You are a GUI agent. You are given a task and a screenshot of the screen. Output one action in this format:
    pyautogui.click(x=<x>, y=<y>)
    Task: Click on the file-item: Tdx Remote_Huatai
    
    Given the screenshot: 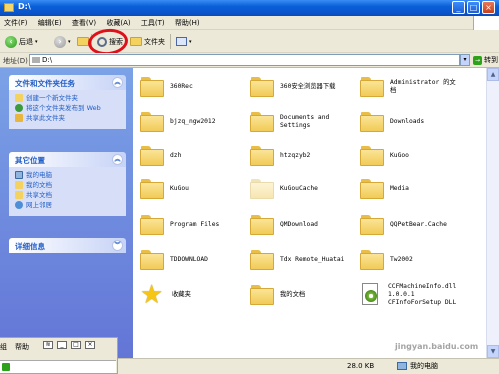 What is the action you would take?
    pyautogui.click(x=305, y=260)
    